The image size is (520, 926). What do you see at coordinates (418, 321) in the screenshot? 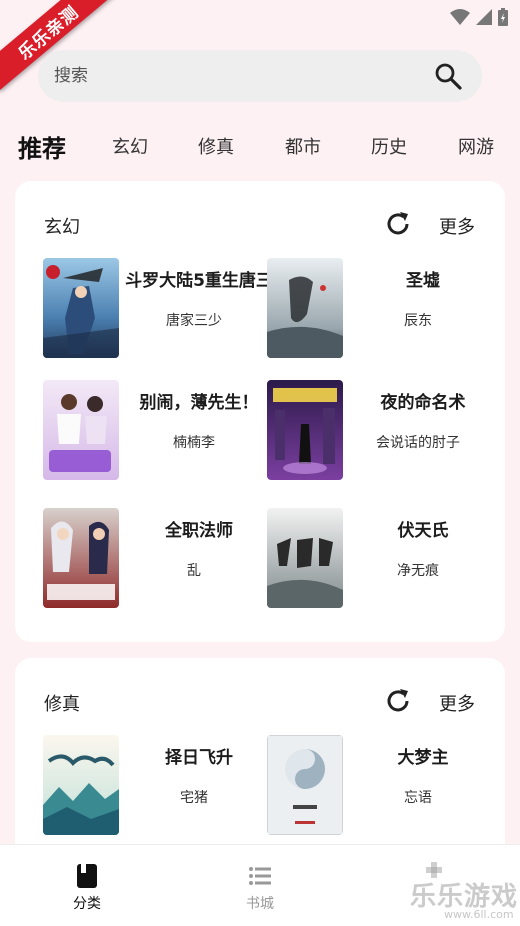
I see `book-author: 辰东` at bounding box center [418, 321].